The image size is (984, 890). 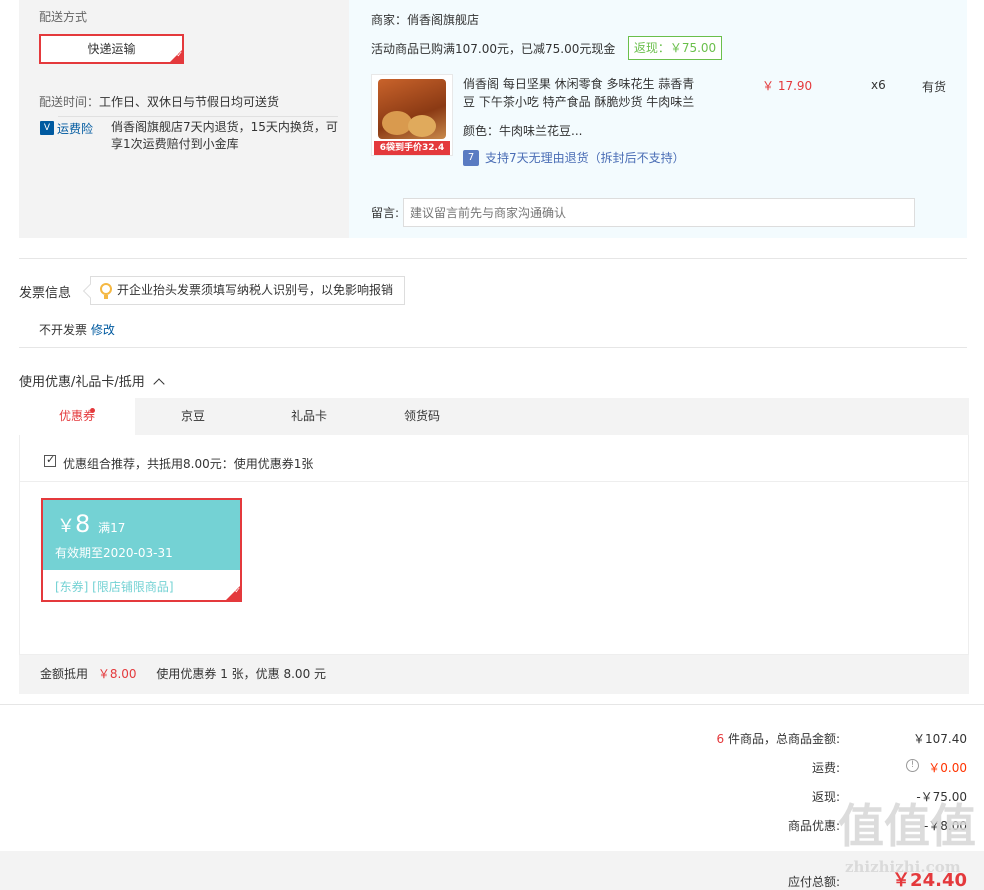 What do you see at coordinates (934, 87) in the screenshot?
I see `stock-status: 有货` at bounding box center [934, 87].